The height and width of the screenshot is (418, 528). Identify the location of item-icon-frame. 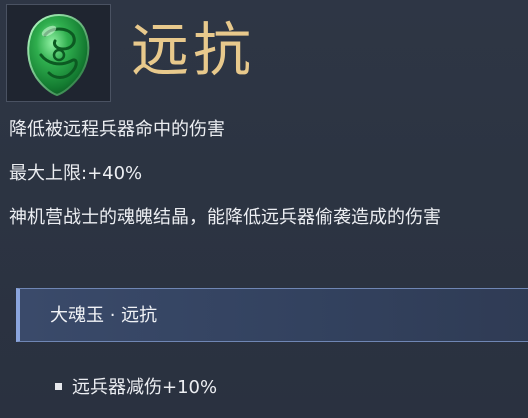
(58, 53).